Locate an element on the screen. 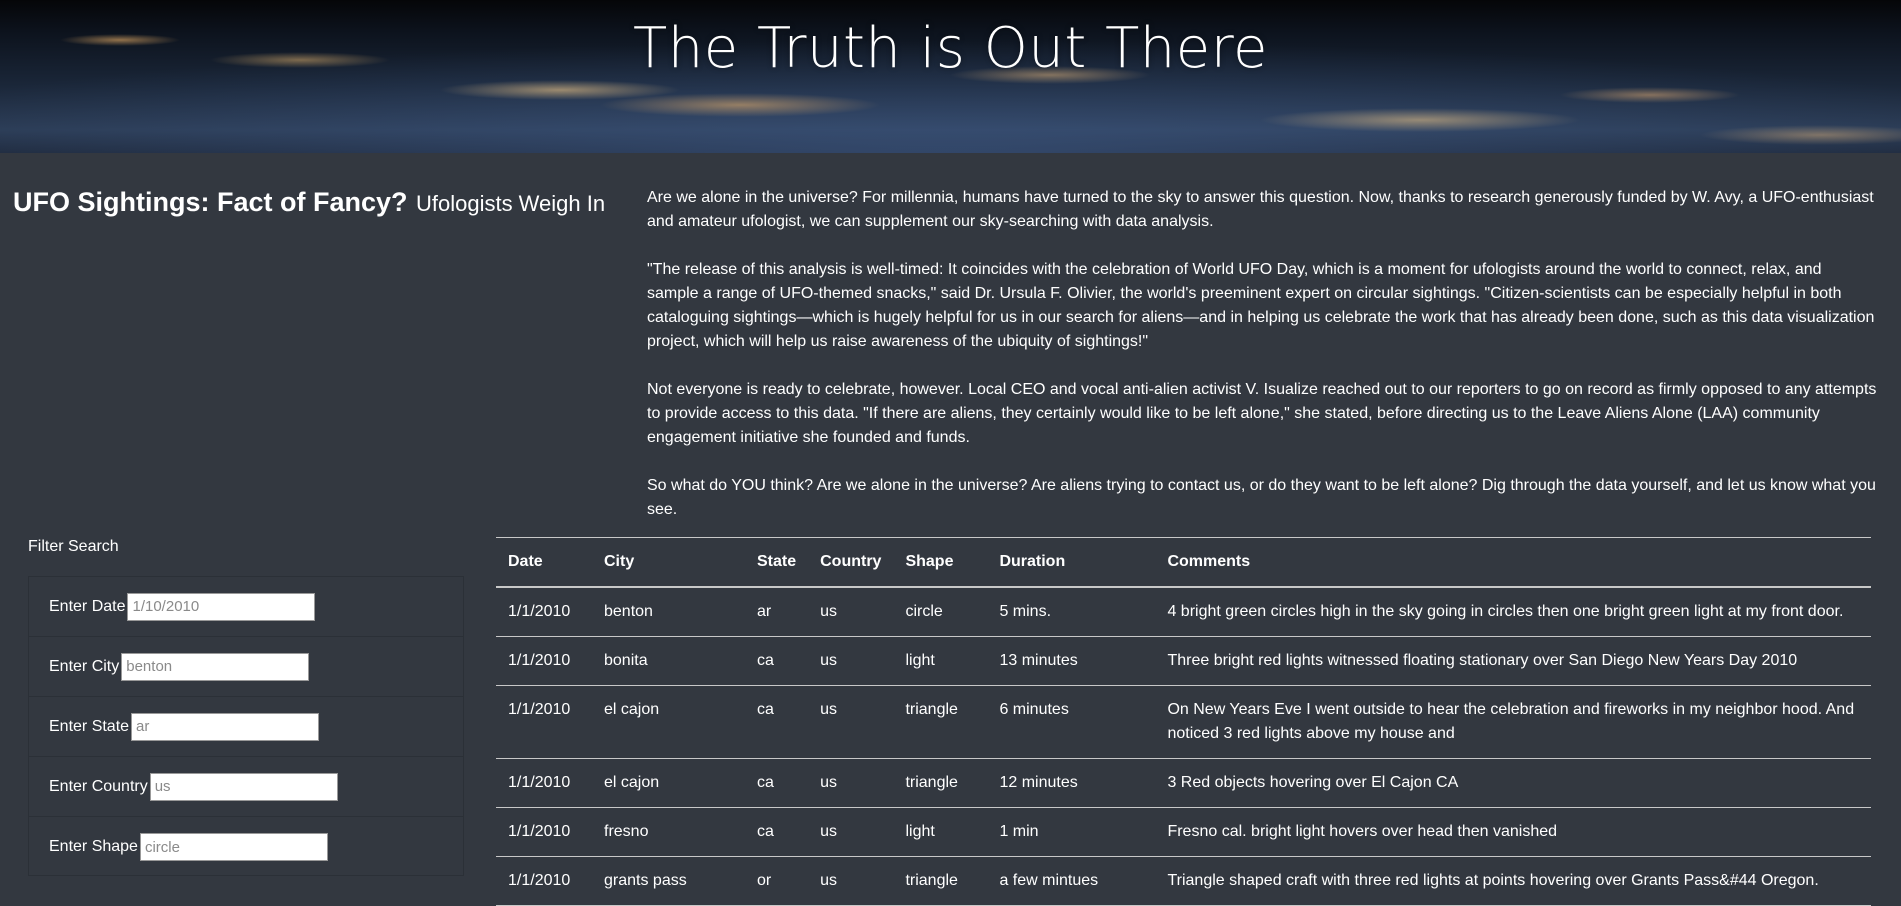 This screenshot has height=906, width=1901. filter-row-shape: Enter Shape is located at coordinates (246, 847).